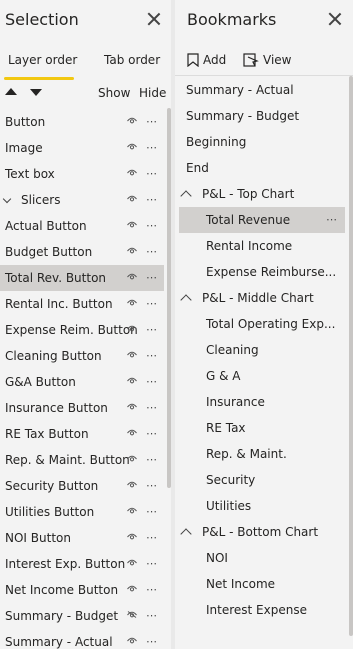  I want to click on bookmark-item: Interest Expense, so click(262, 610).